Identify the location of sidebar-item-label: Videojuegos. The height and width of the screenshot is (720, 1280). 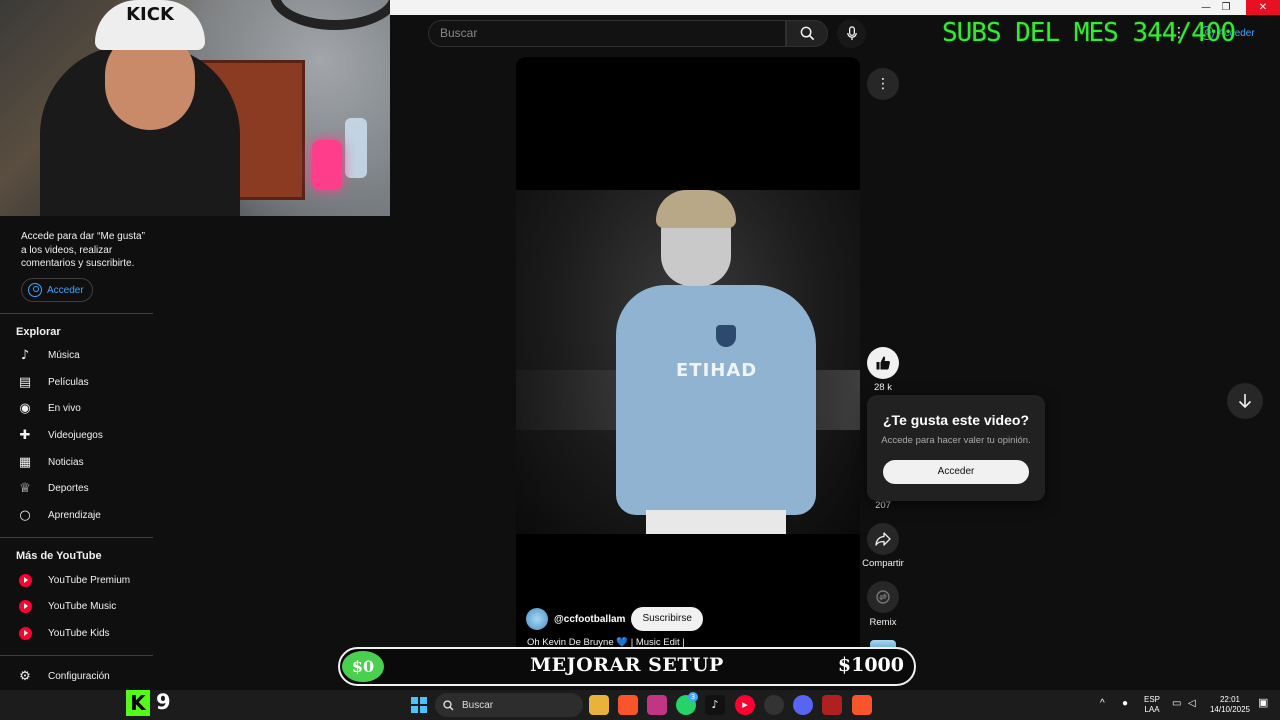
(75, 435).